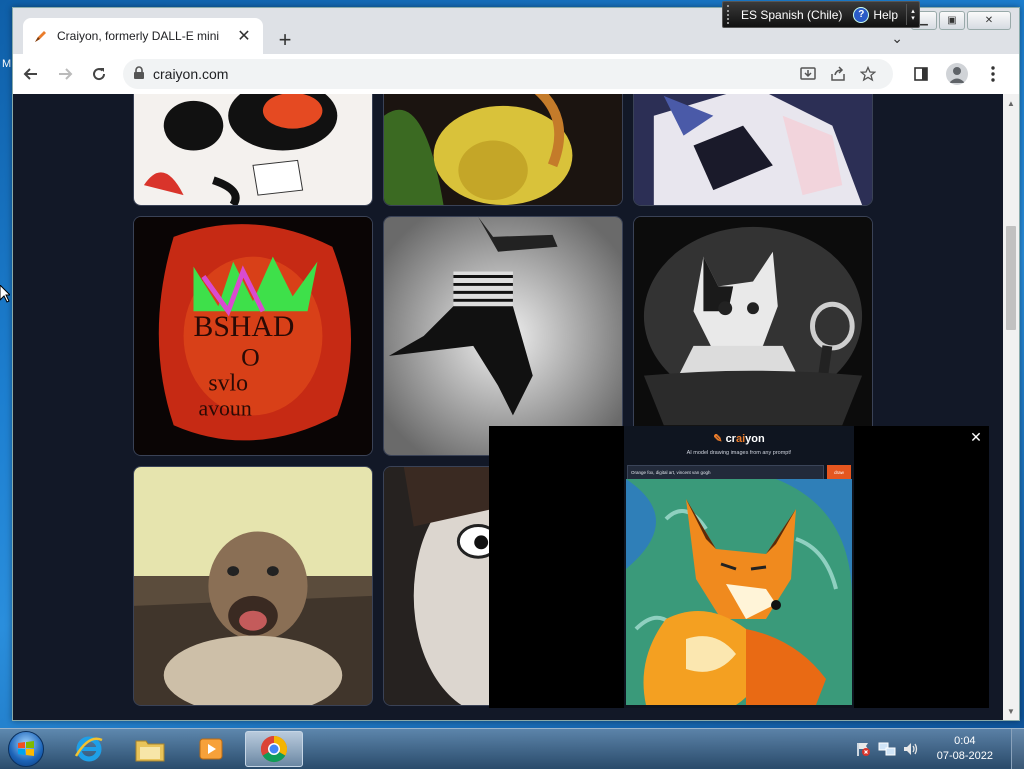  I want to click on reload-button, so click(99, 74).